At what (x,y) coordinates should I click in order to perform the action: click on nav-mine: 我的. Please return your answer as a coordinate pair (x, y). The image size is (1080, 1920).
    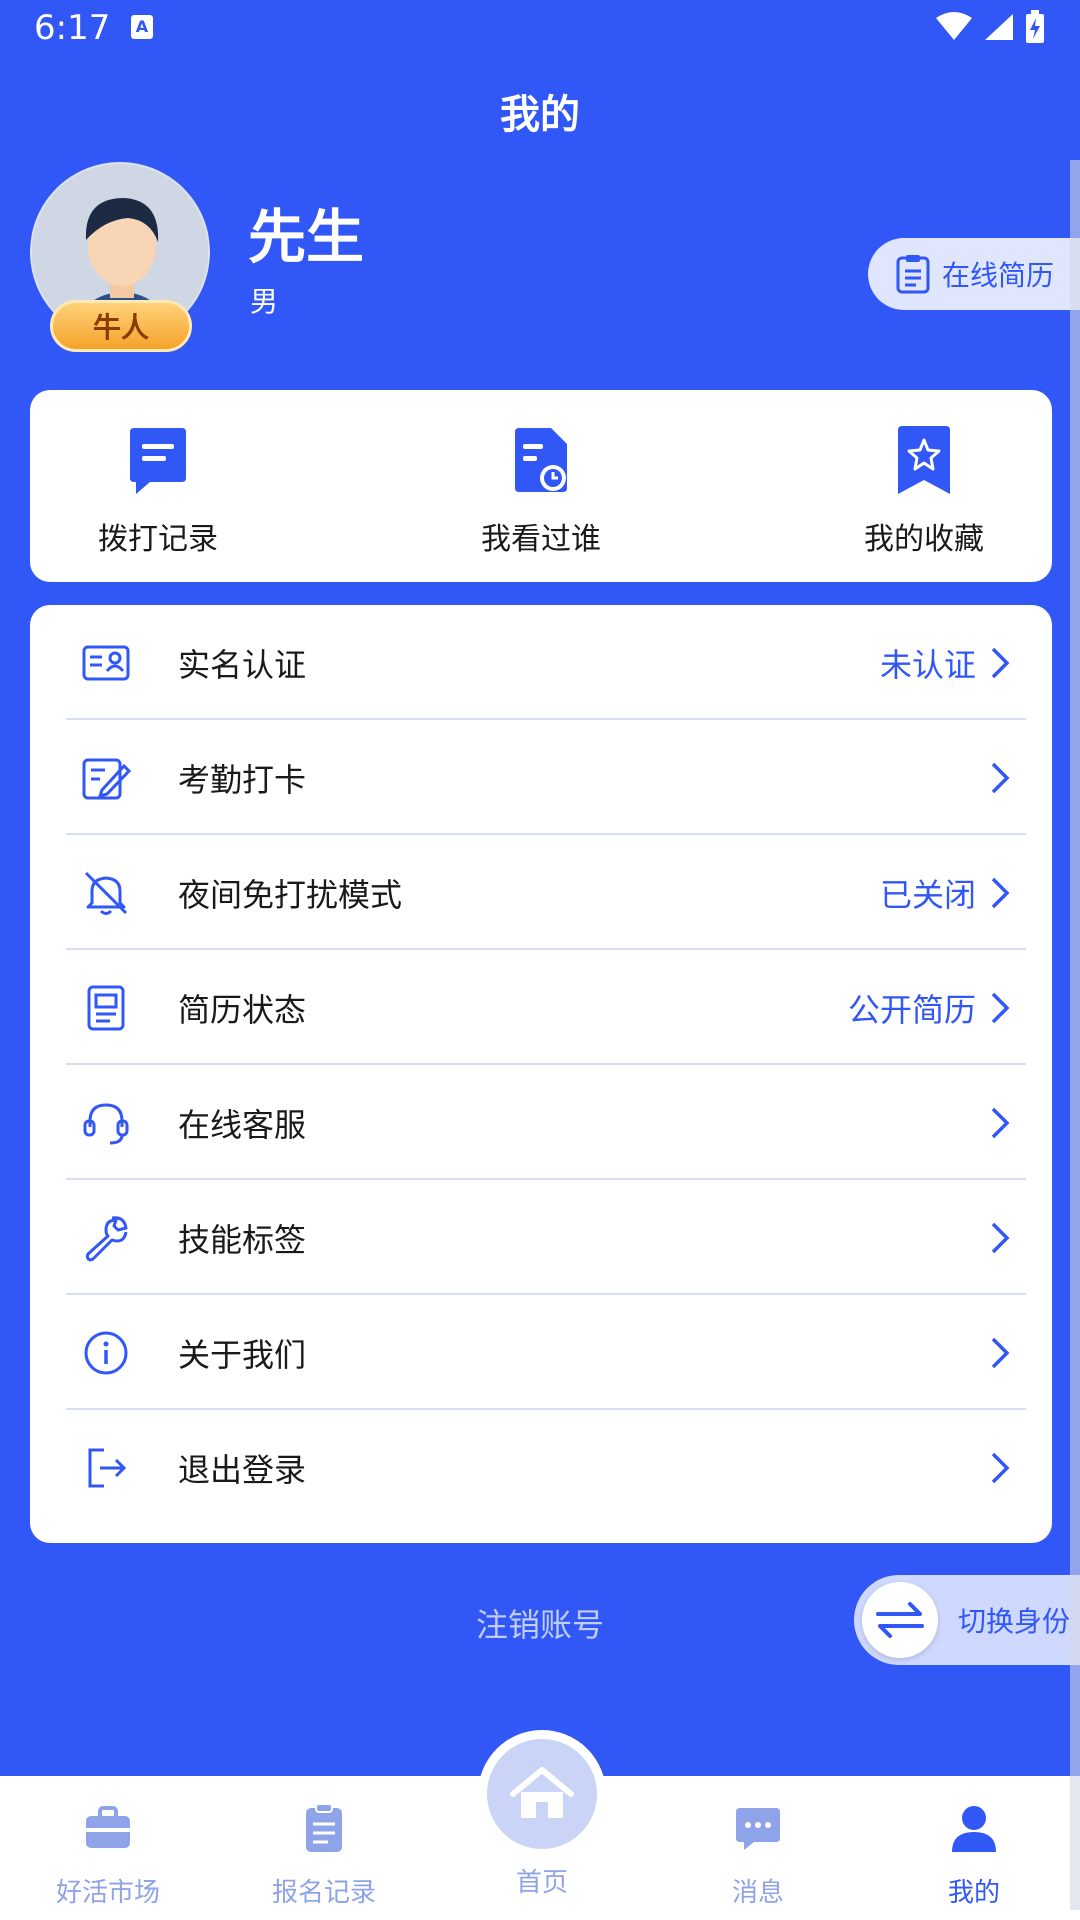
    Looking at the image, I should click on (974, 1855).